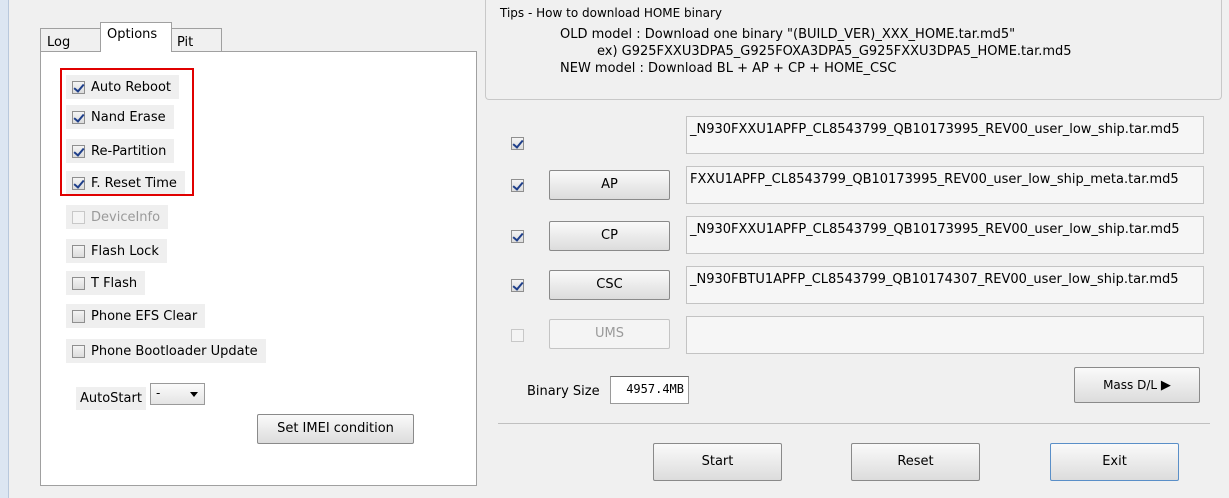 The image size is (1229, 498). I want to click on phone-bootloader-update-label: Phone Bootloader Update, so click(174, 351).